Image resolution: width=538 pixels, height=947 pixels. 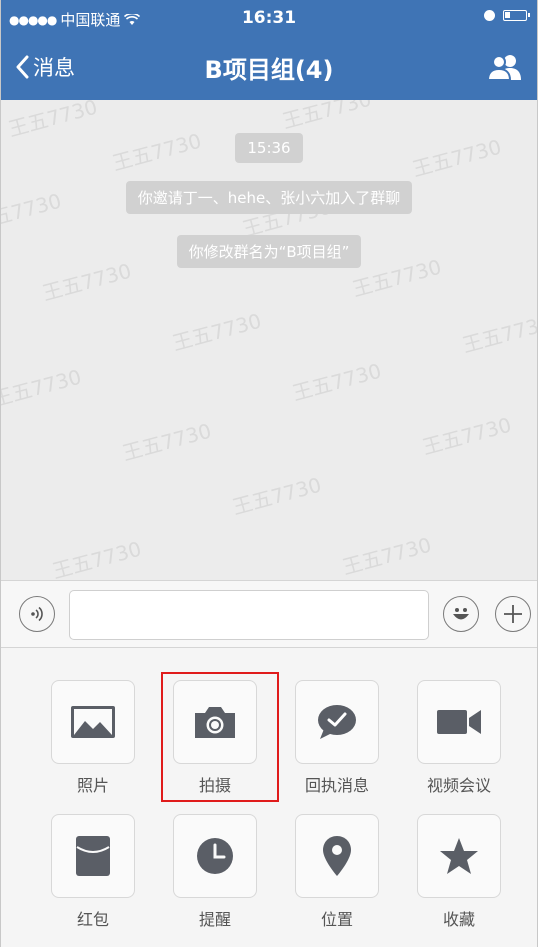 I want to click on group-members-icon, so click(x=503, y=68).